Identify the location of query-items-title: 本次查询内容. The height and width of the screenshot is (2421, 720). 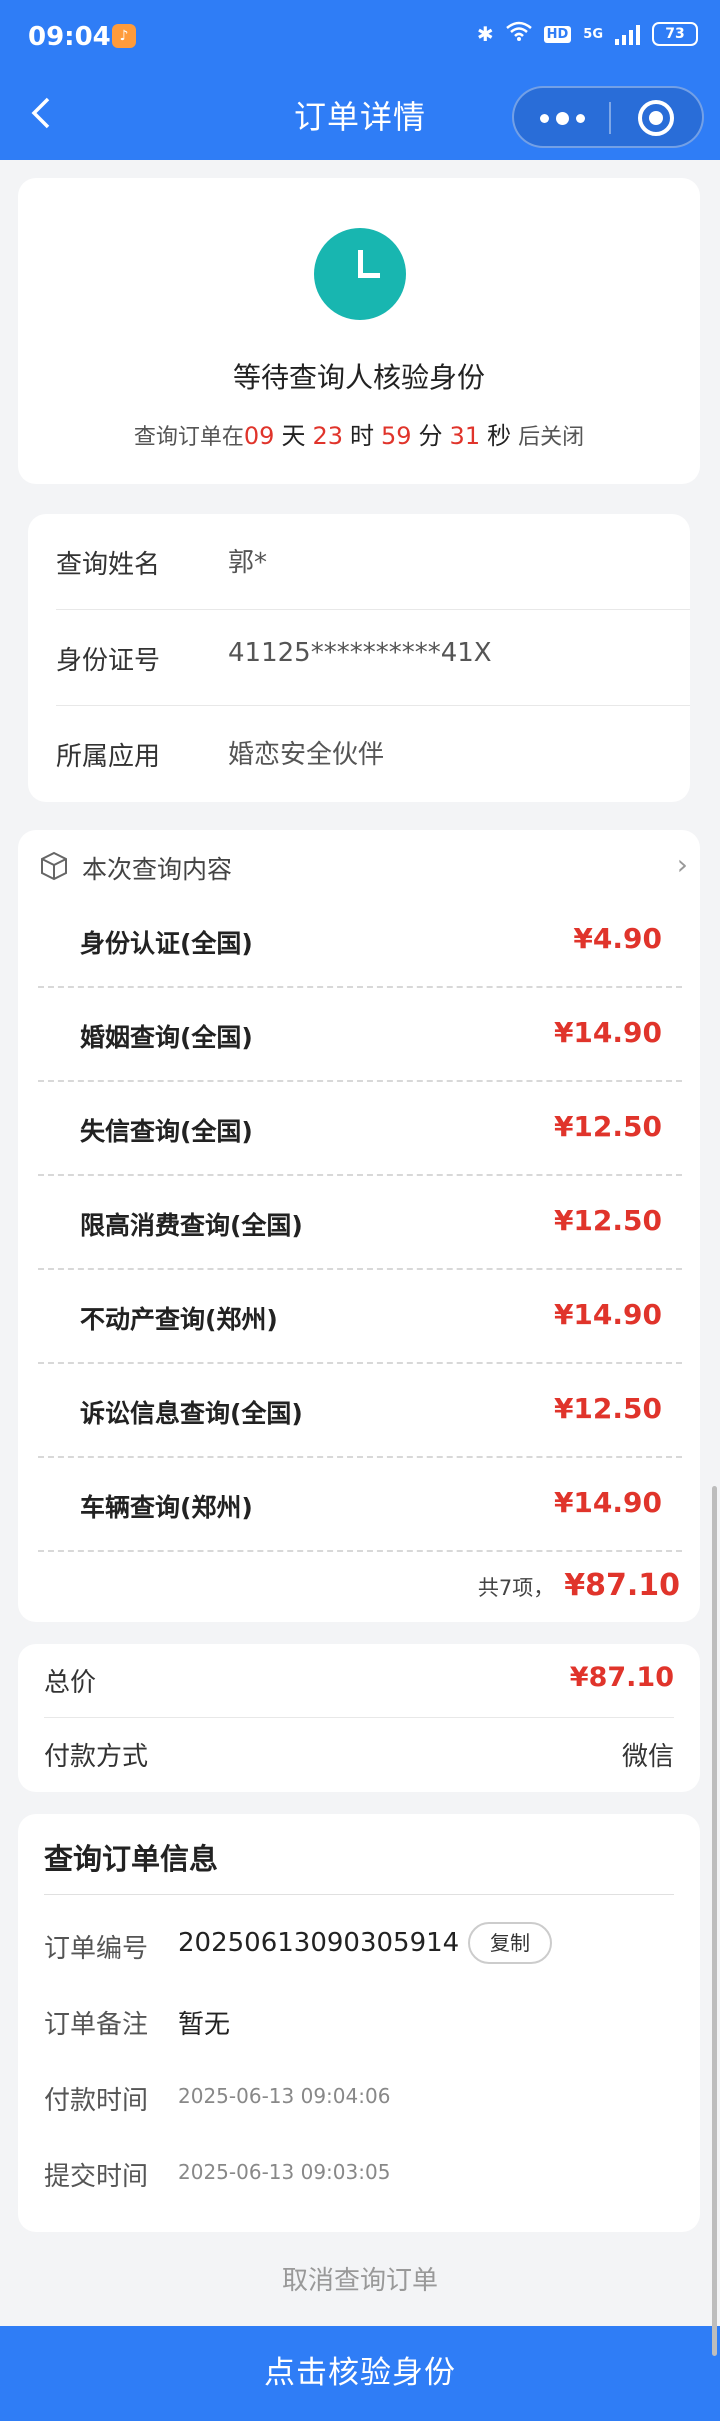
(157, 869).